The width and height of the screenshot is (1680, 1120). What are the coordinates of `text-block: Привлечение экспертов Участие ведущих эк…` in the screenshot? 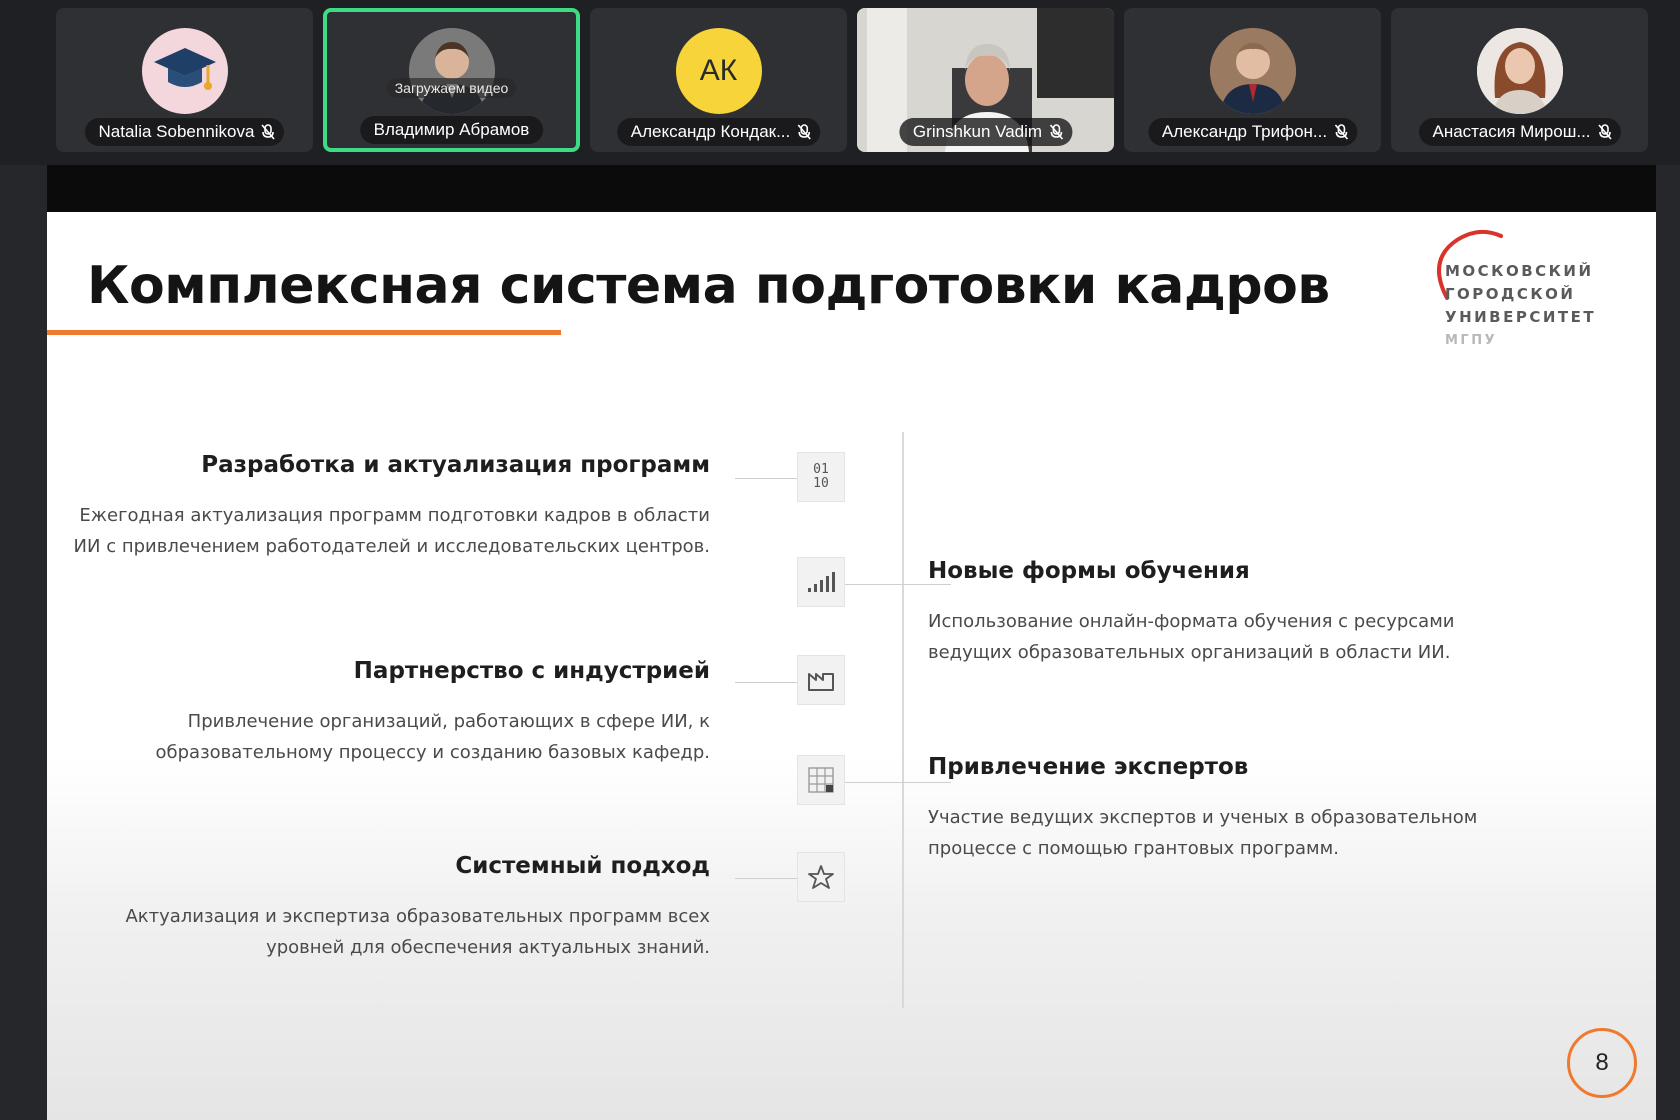 It's located at (1228, 809).